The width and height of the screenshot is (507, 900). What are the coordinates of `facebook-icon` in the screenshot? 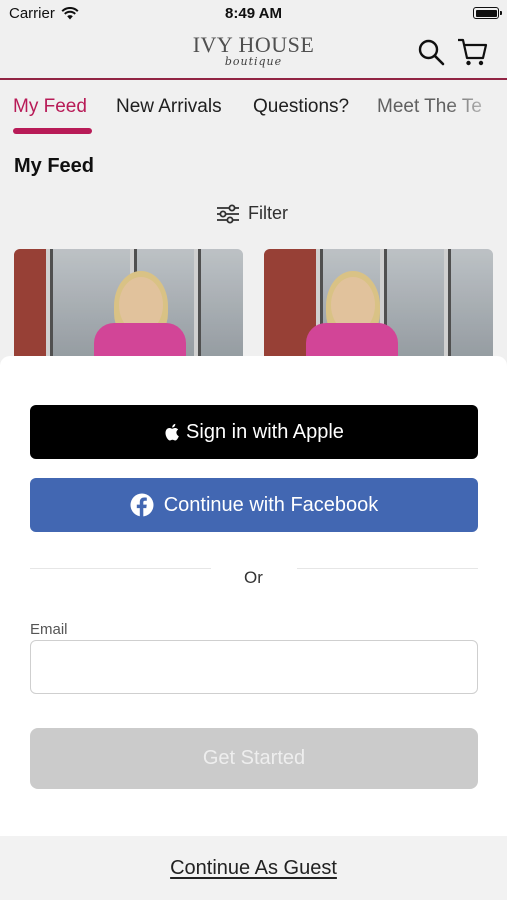 It's located at (142, 505).